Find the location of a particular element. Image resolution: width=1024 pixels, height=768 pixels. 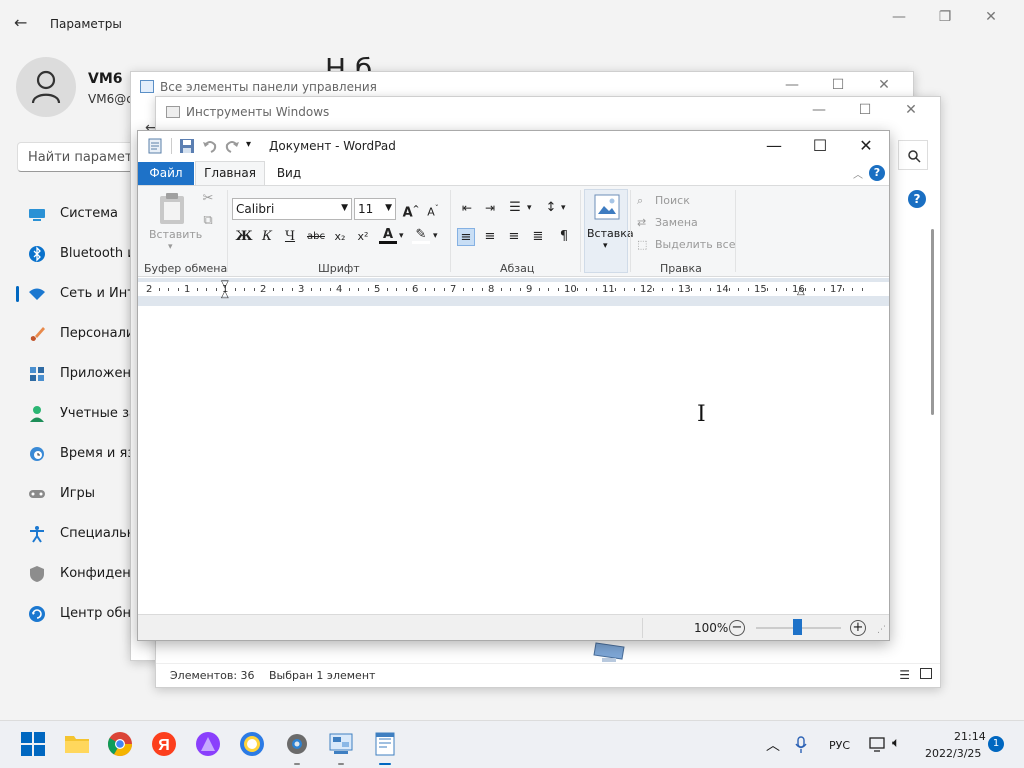

browser-icon is located at coordinates (252, 744).